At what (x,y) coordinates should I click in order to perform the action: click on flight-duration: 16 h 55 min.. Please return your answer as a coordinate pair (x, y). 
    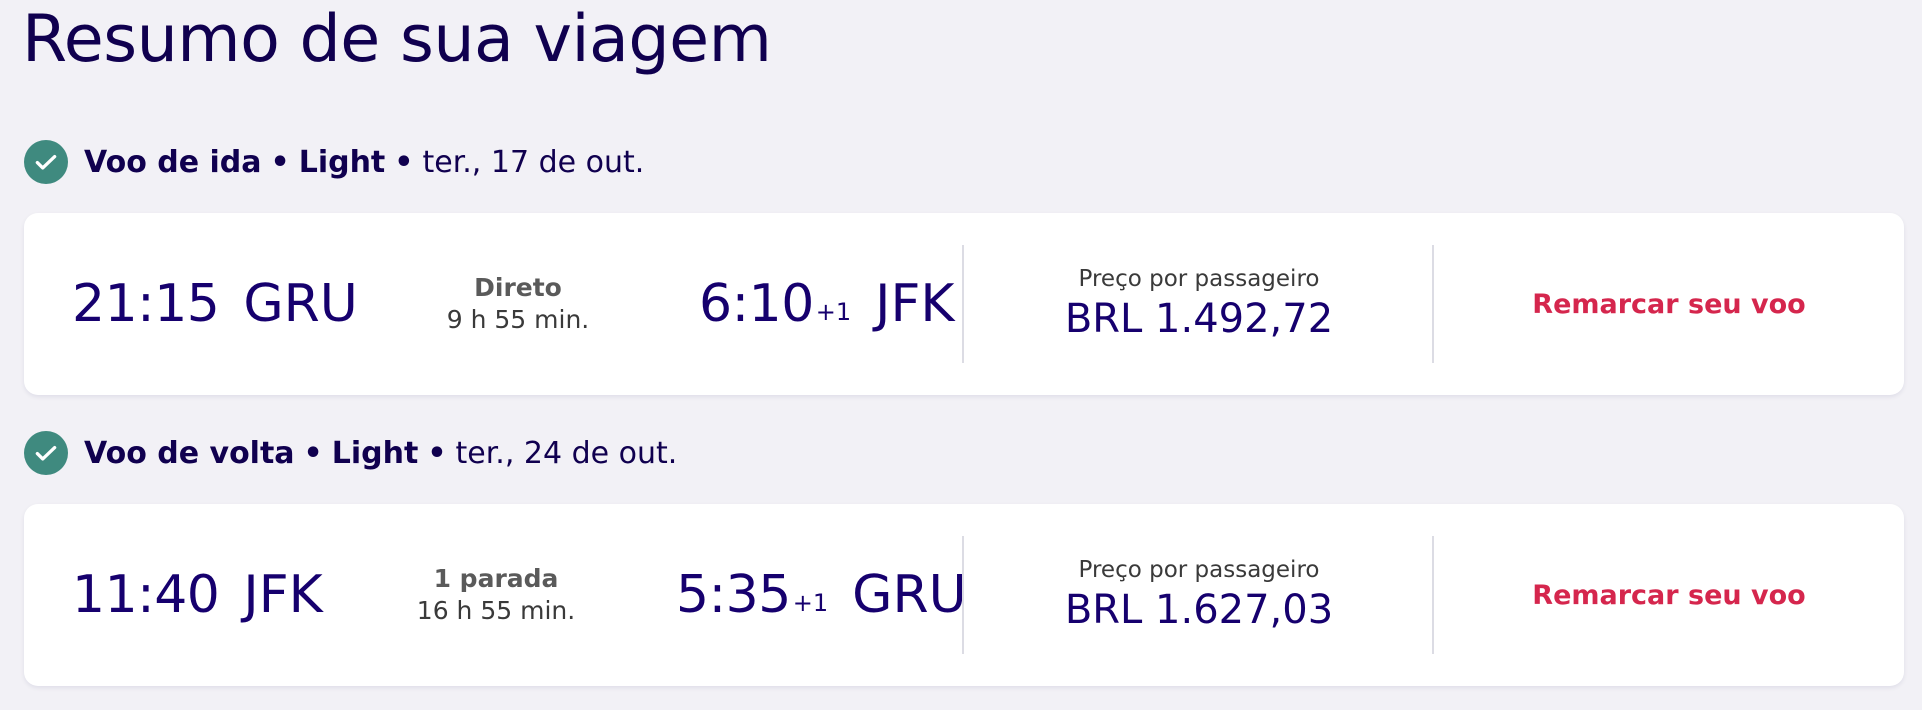
    Looking at the image, I should click on (496, 610).